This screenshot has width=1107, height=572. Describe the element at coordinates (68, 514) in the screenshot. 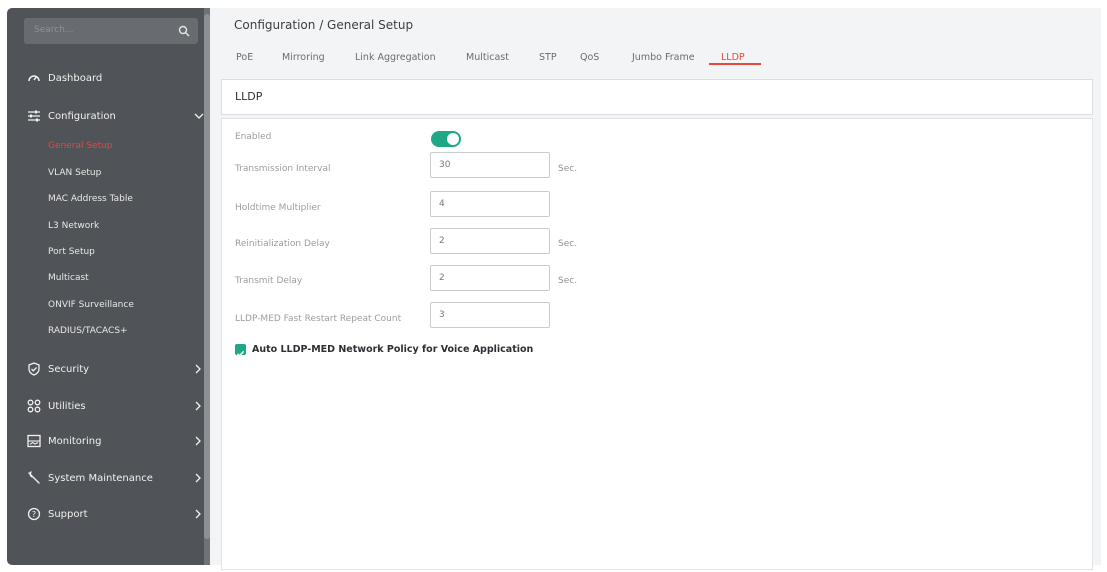

I see `sidebar-item-label: Support` at that location.